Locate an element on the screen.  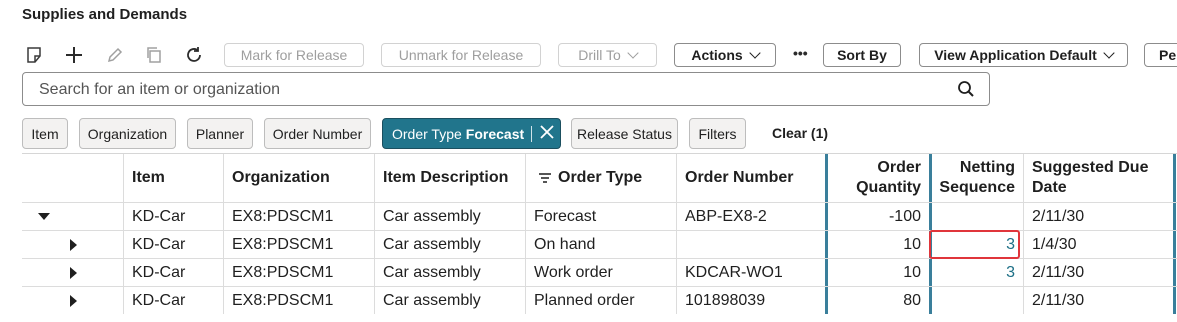
cell-order-quantity: -100 is located at coordinates (879, 216).